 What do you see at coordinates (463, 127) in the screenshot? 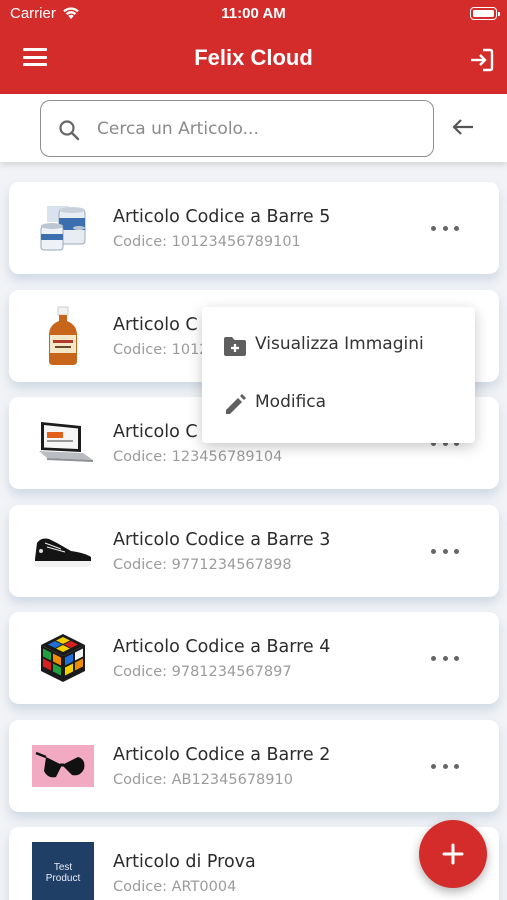
I see `back-arrow-icon` at bounding box center [463, 127].